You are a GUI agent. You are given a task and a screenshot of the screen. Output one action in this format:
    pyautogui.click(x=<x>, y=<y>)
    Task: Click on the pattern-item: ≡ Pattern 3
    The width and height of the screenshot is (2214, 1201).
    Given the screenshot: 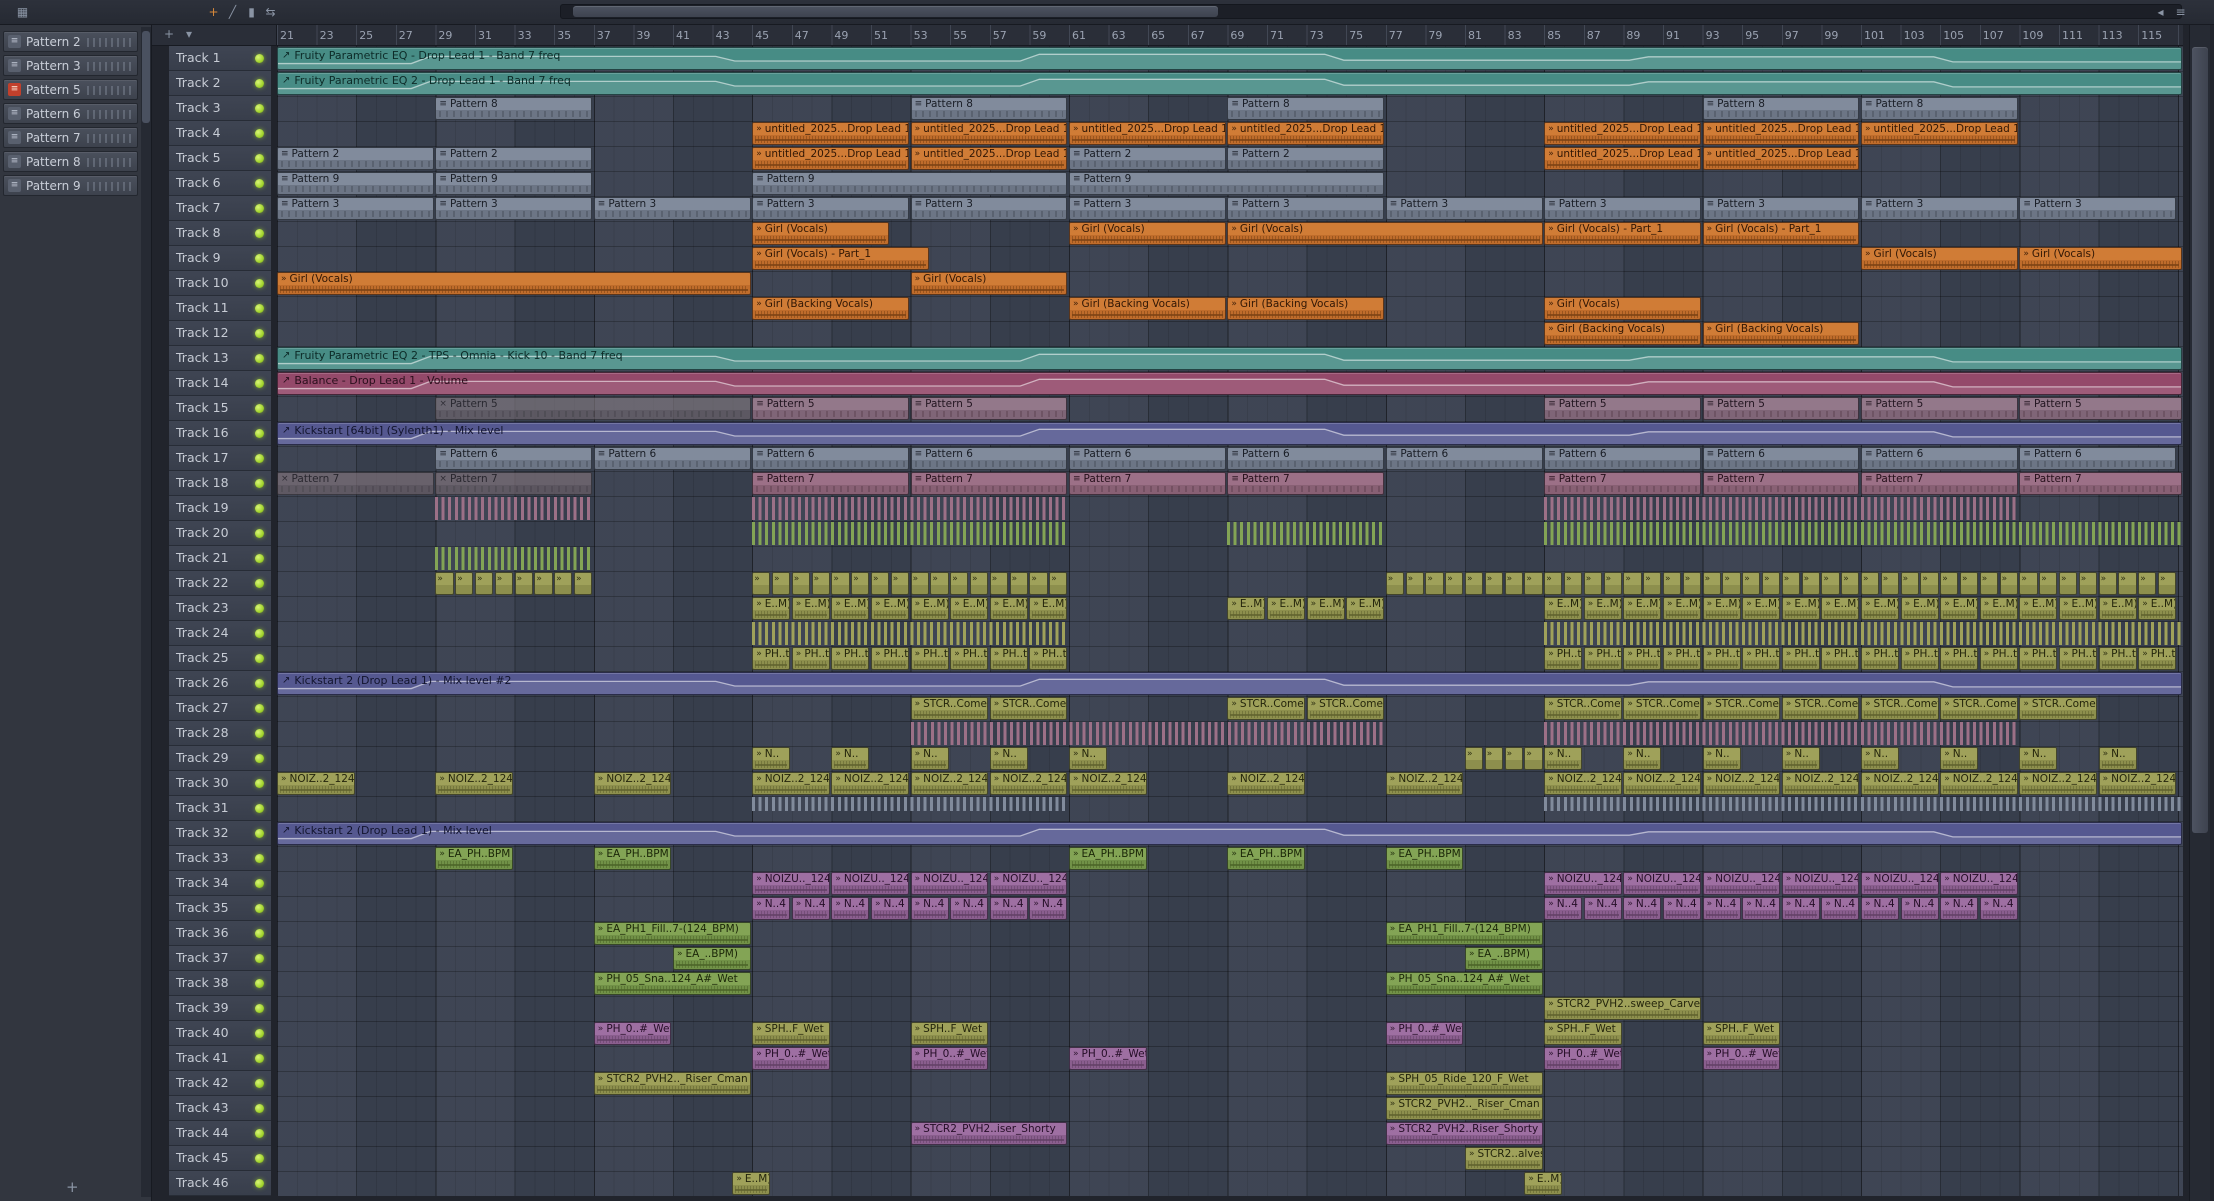 What is the action you would take?
    pyautogui.click(x=70, y=65)
    